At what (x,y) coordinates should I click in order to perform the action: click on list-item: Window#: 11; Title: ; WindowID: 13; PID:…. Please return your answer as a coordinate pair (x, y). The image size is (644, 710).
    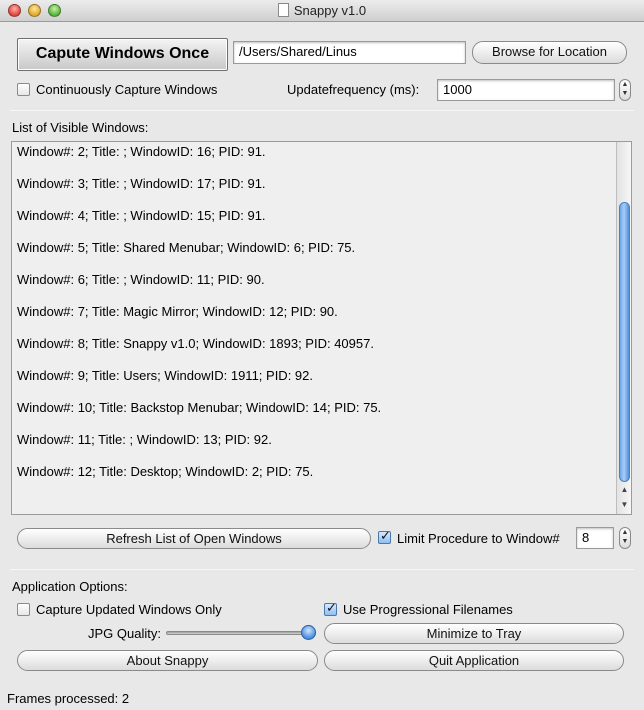
    Looking at the image, I should click on (144, 440).